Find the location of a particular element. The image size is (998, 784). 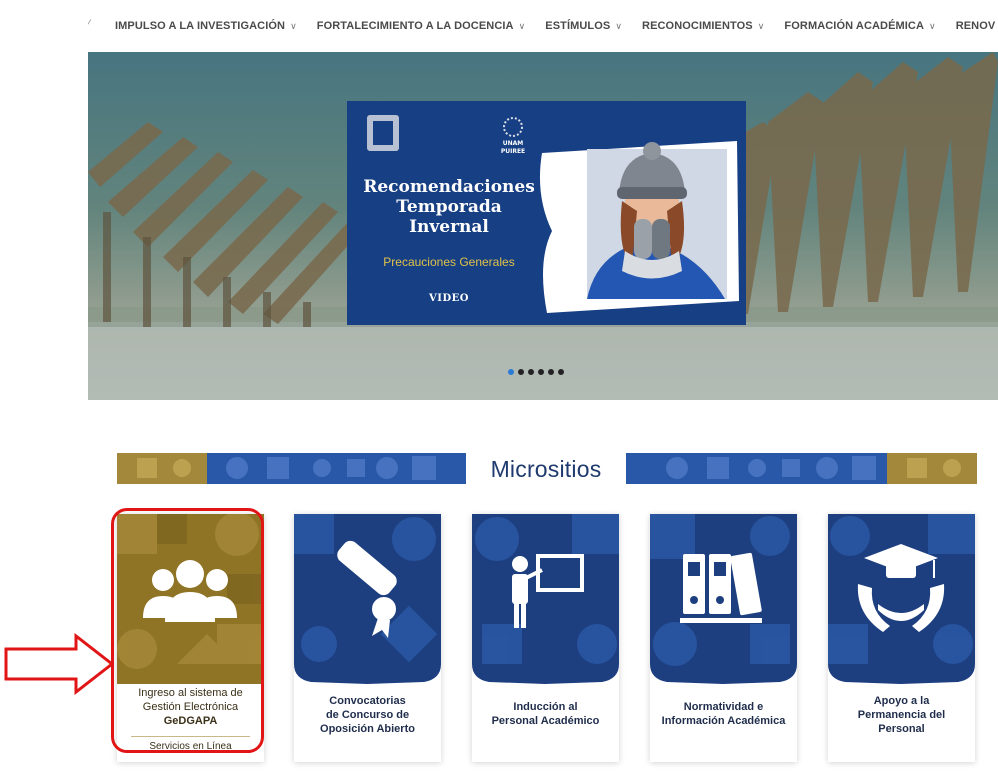

promo-title-line: Temporada is located at coordinates (449, 207).